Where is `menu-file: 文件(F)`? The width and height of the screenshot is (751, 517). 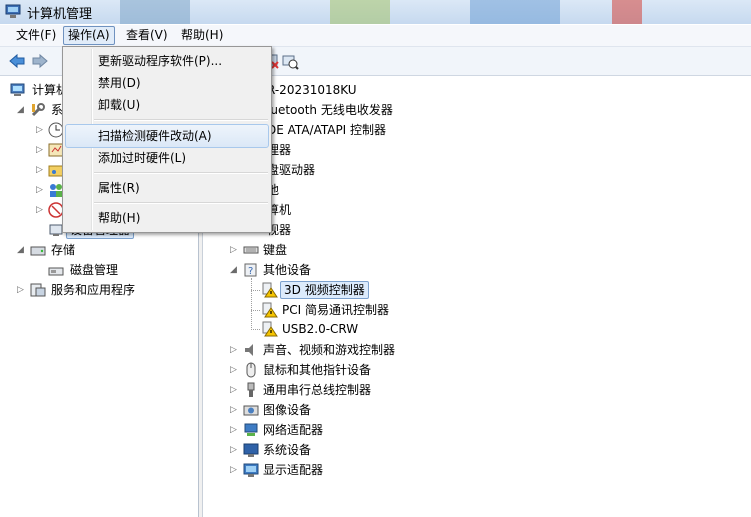
menu-file: 文件(F) is located at coordinates (36, 35).